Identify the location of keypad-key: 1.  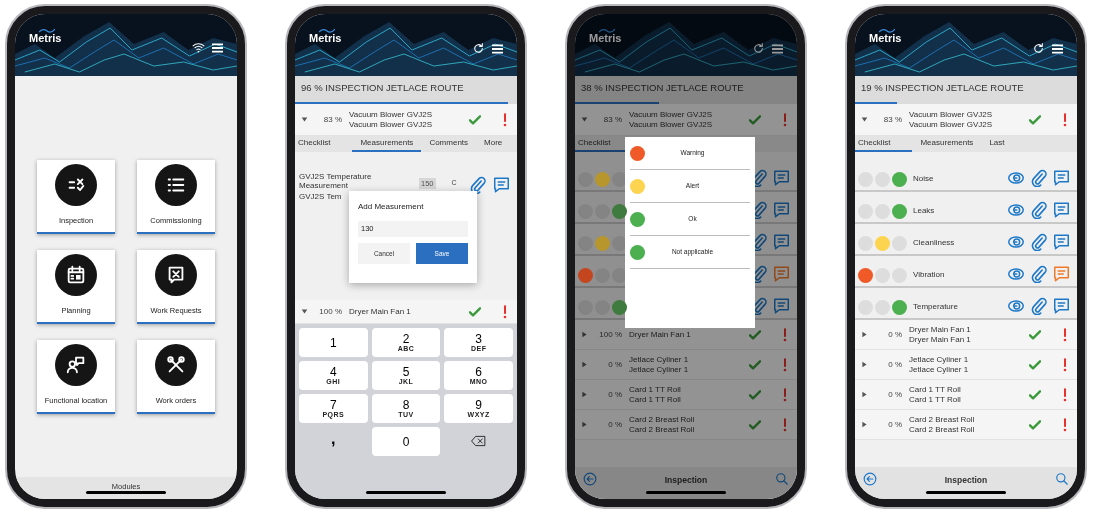
(333, 342).